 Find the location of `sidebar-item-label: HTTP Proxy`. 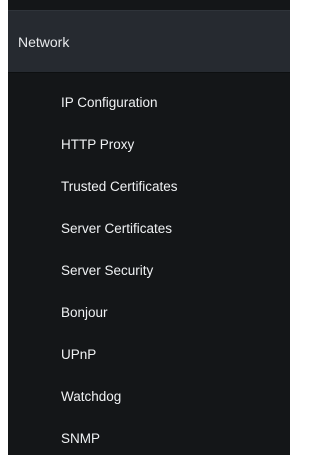

sidebar-item-label: HTTP Proxy is located at coordinates (98, 144).